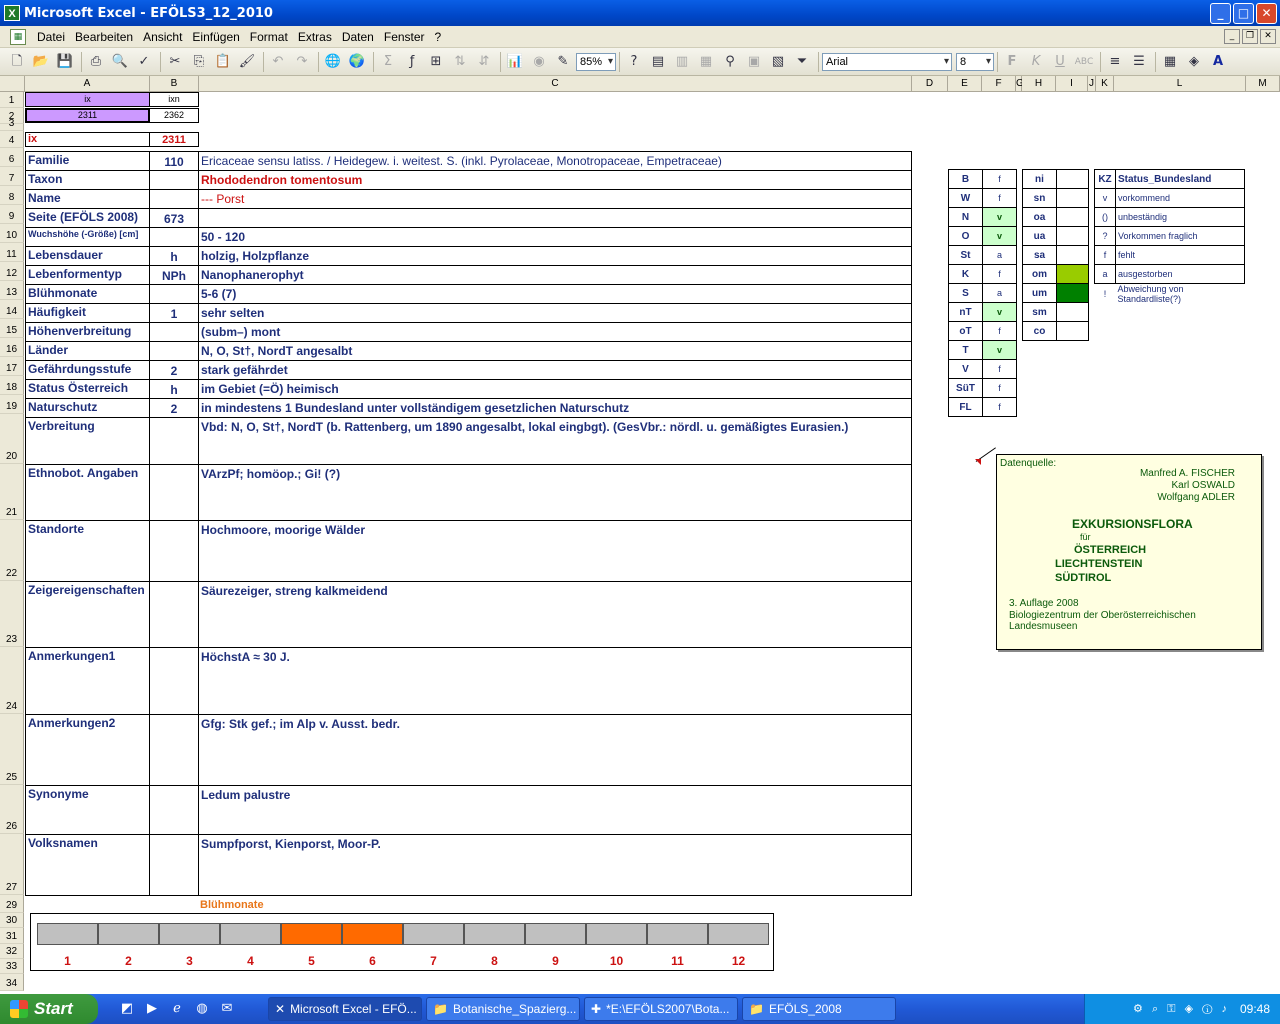 The height and width of the screenshot is (1024, 1280). Describe the element at coordinates (174, 277) in the screenshot. I see `record-code: NPh` at that location.